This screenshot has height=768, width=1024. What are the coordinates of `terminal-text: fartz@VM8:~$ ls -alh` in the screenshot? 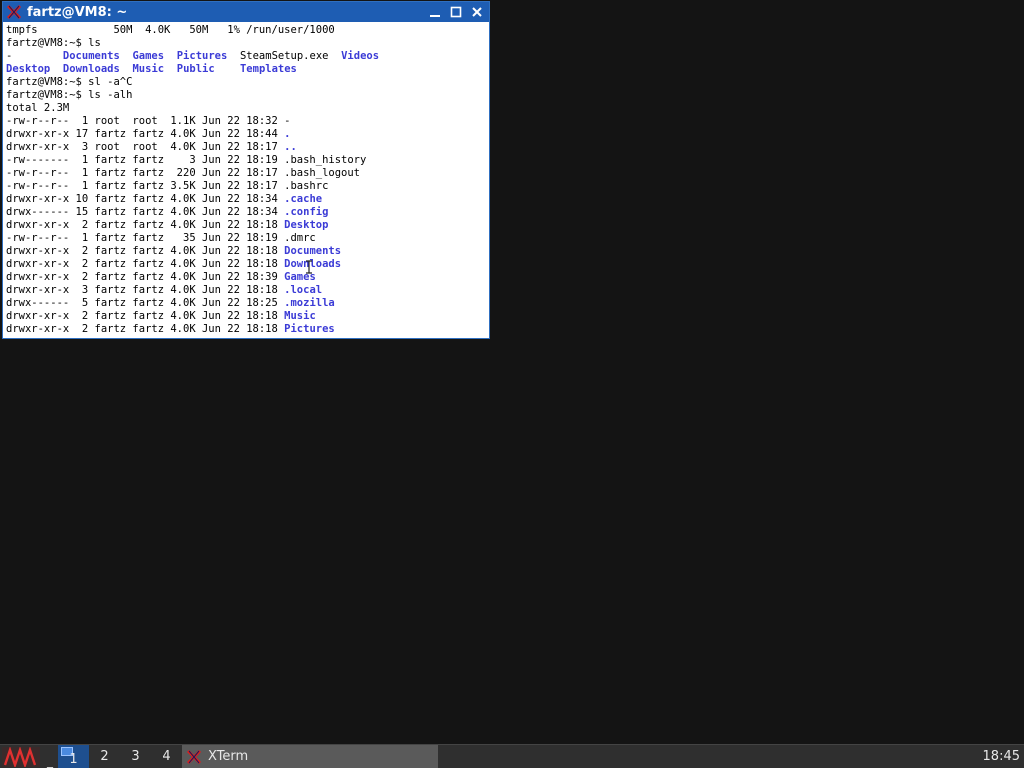 It's located at (69, 95).